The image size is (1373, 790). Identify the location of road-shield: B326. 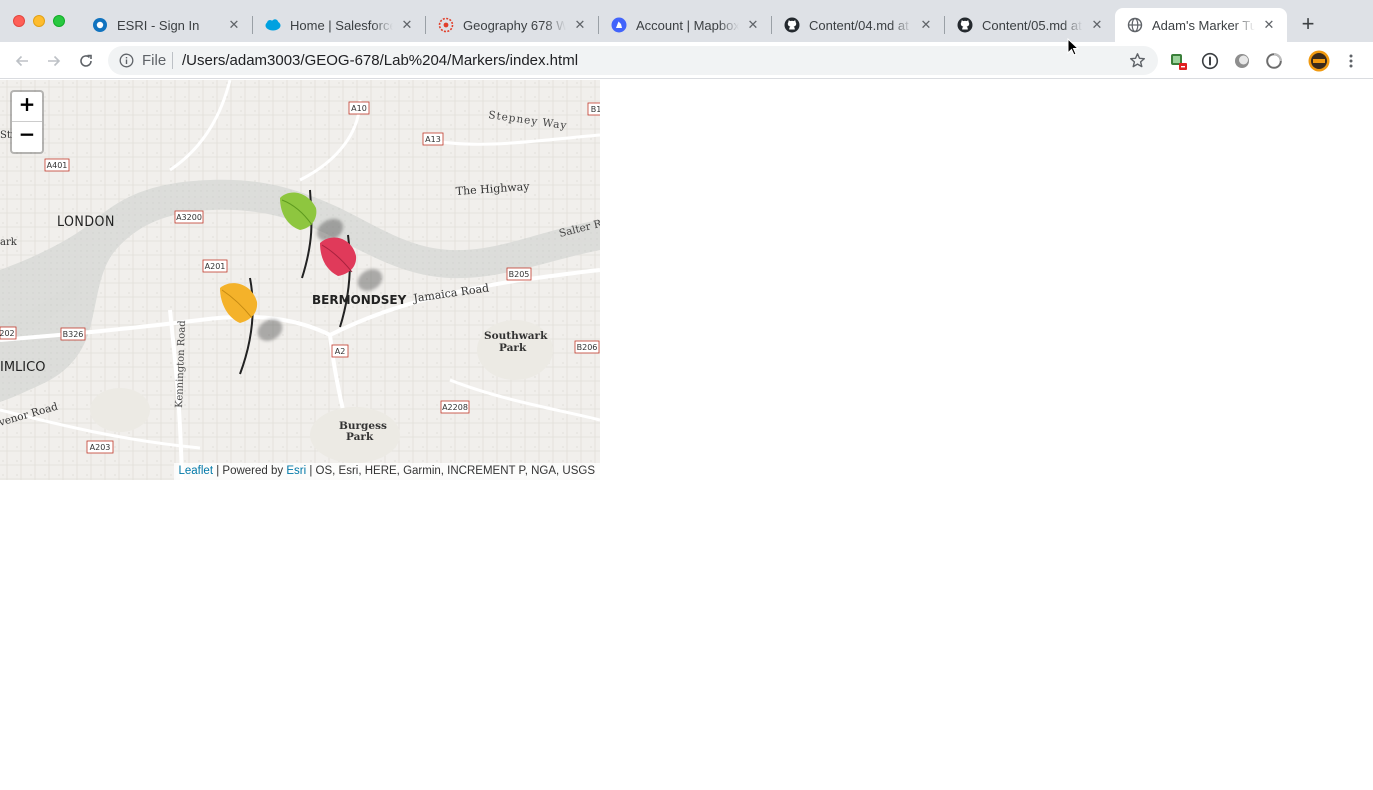
(73, 334).